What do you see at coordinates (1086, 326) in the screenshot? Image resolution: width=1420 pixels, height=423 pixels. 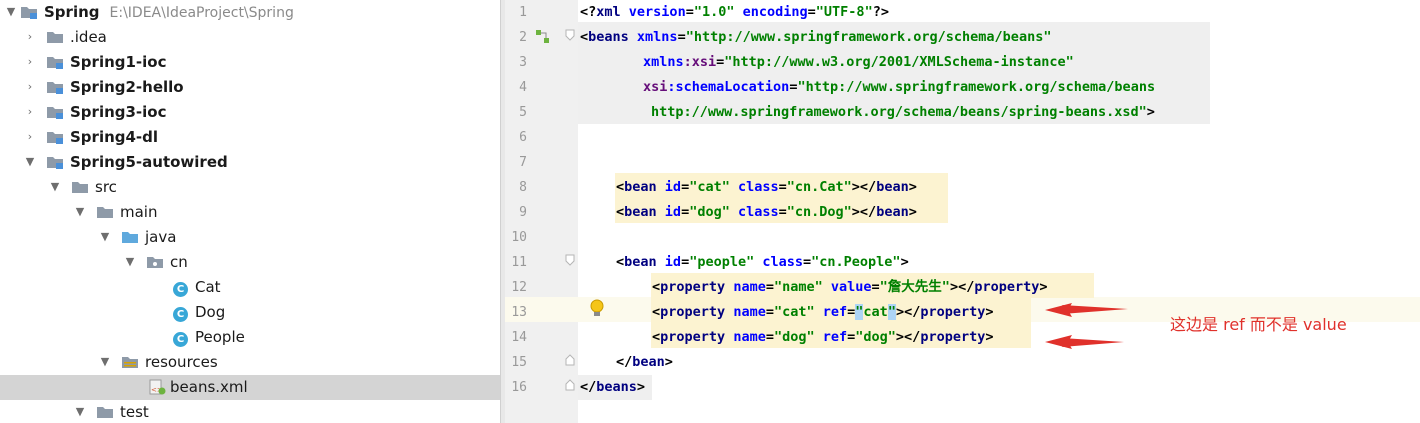 I see `annotation-arrows` at bounding box center [1086, 326].